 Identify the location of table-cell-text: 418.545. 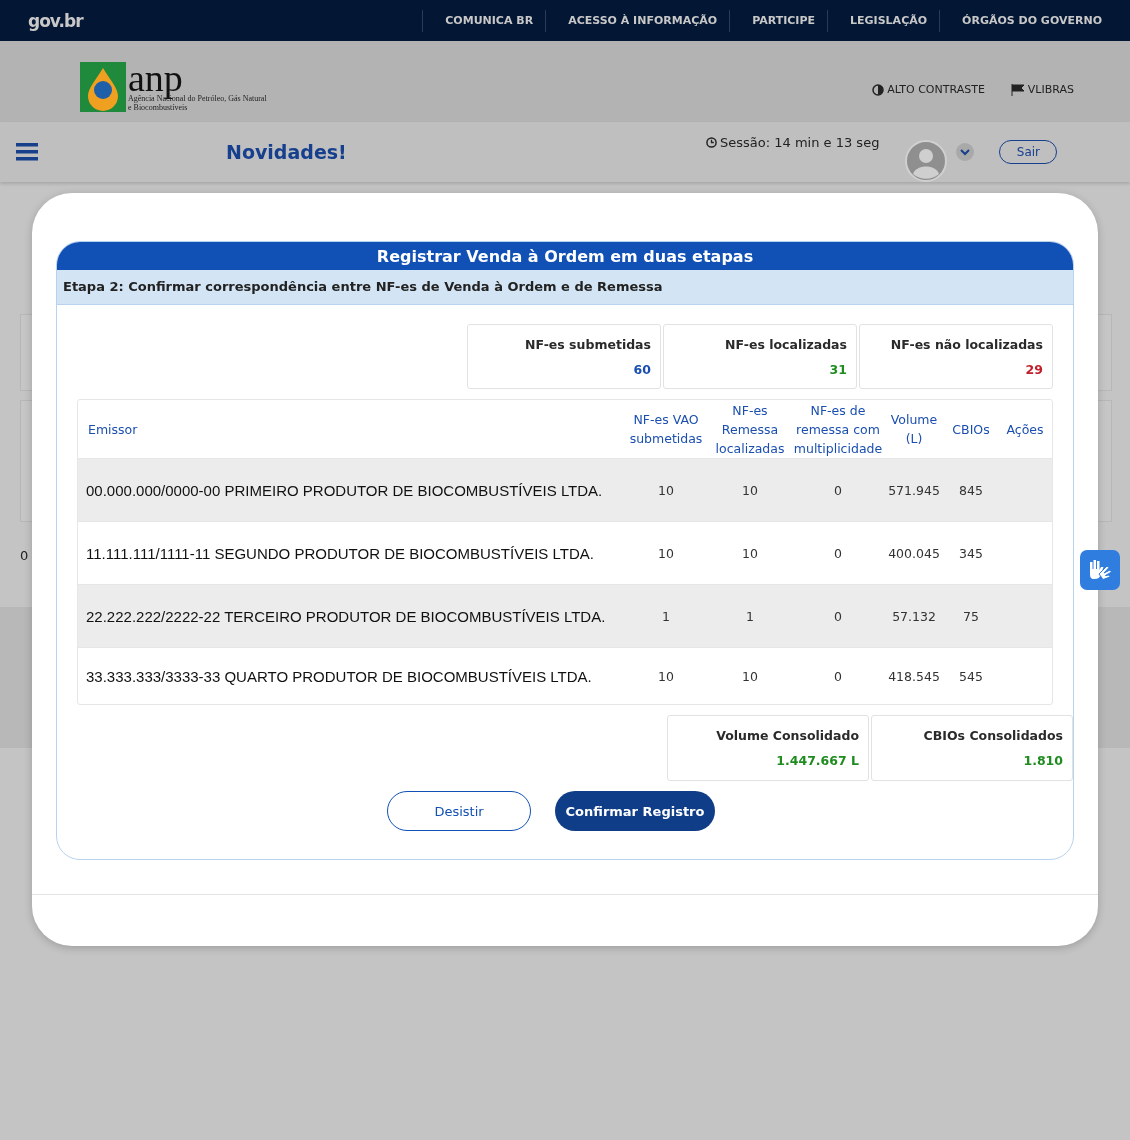
(914, 676).